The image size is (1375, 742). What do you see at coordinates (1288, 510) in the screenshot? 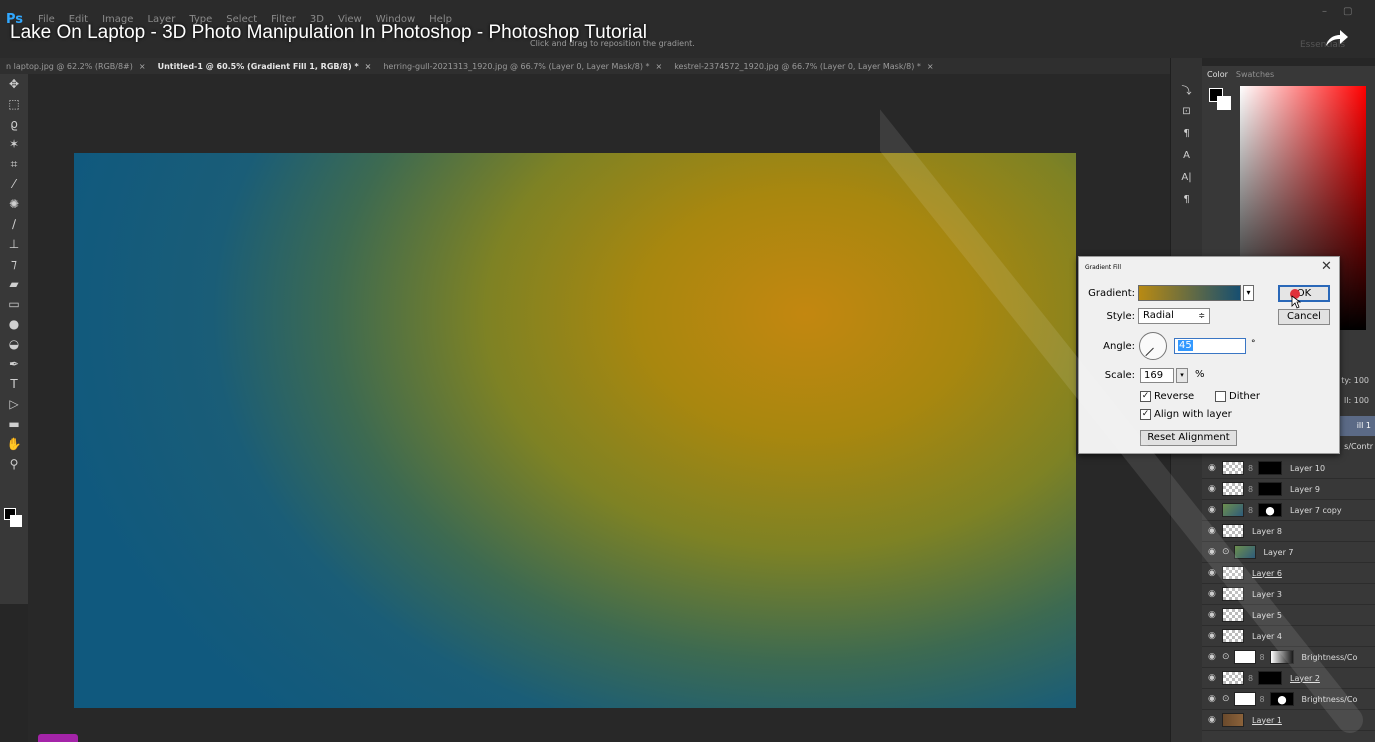
I see `layer-row: ◉ 8 Layer 7 copy` at bounding box center [1288, 510].